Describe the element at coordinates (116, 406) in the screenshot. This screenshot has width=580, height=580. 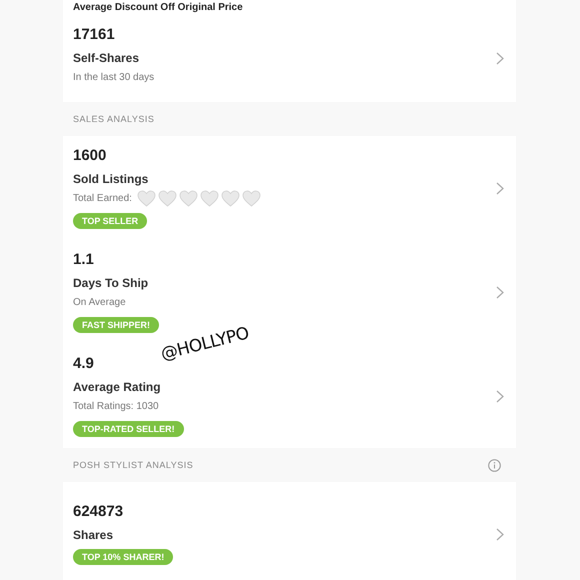
I see `stat-subtitle: Total Ratings: 1030` at that location.